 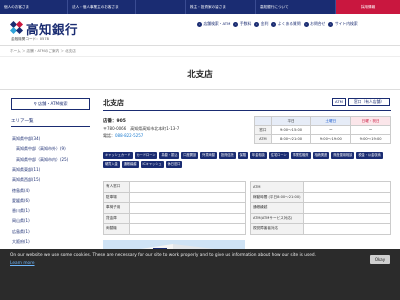 I want to click on info-row: 視覚障害者対応, so click(x=321, y=229).